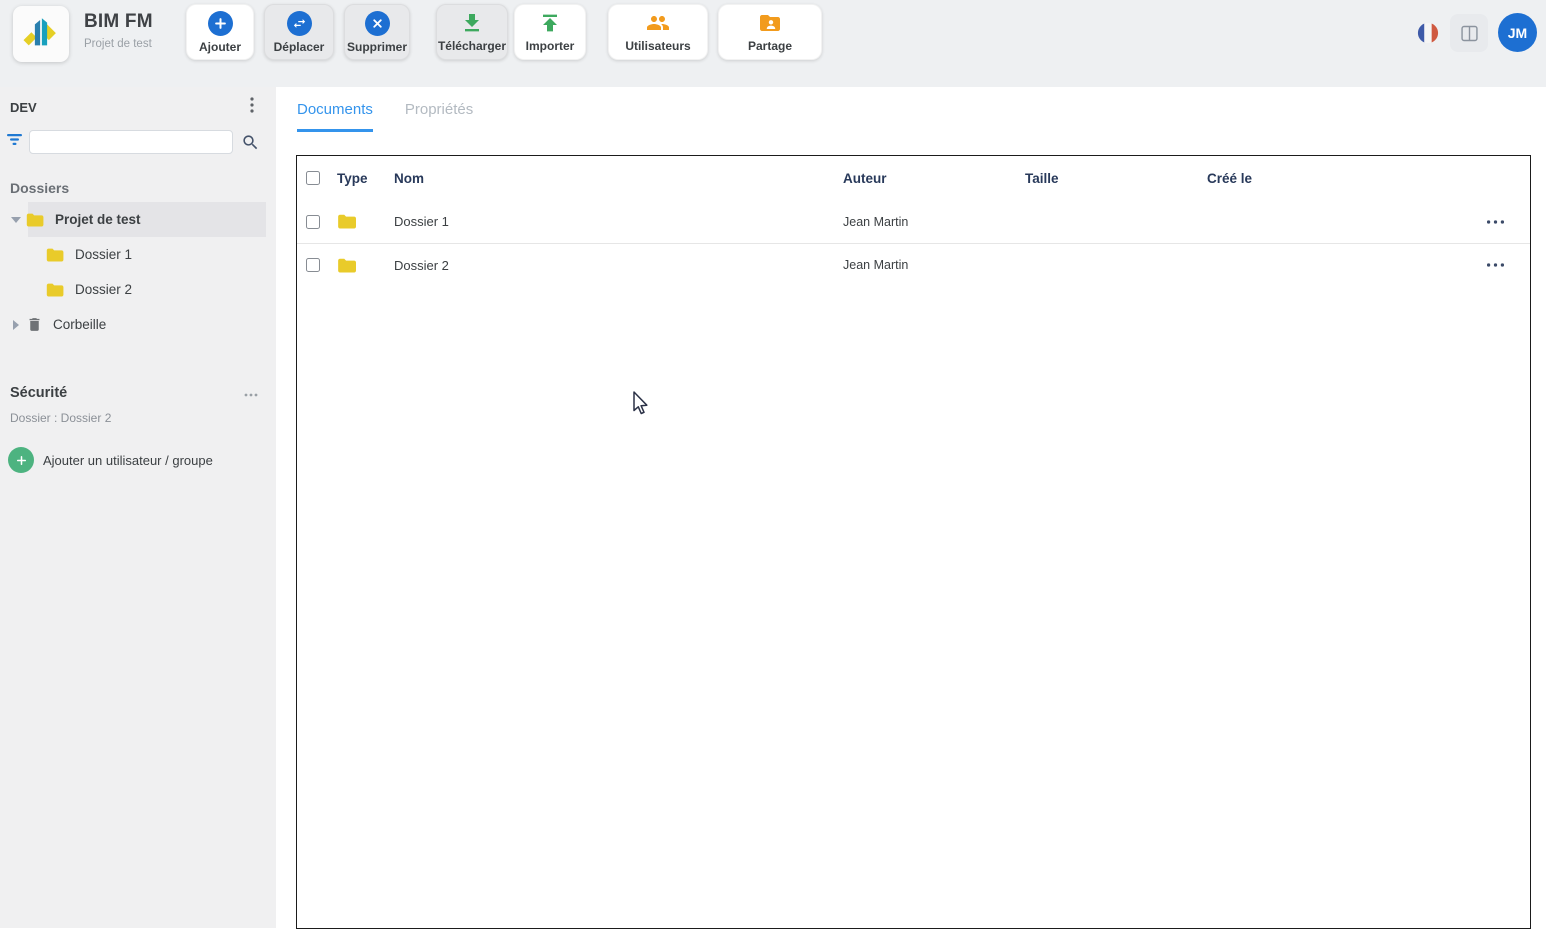 The image size is (1546, 929). Describe the element at coordinates (1517, 32) in the screenshot. I see `user-avatar: JM` at that location.